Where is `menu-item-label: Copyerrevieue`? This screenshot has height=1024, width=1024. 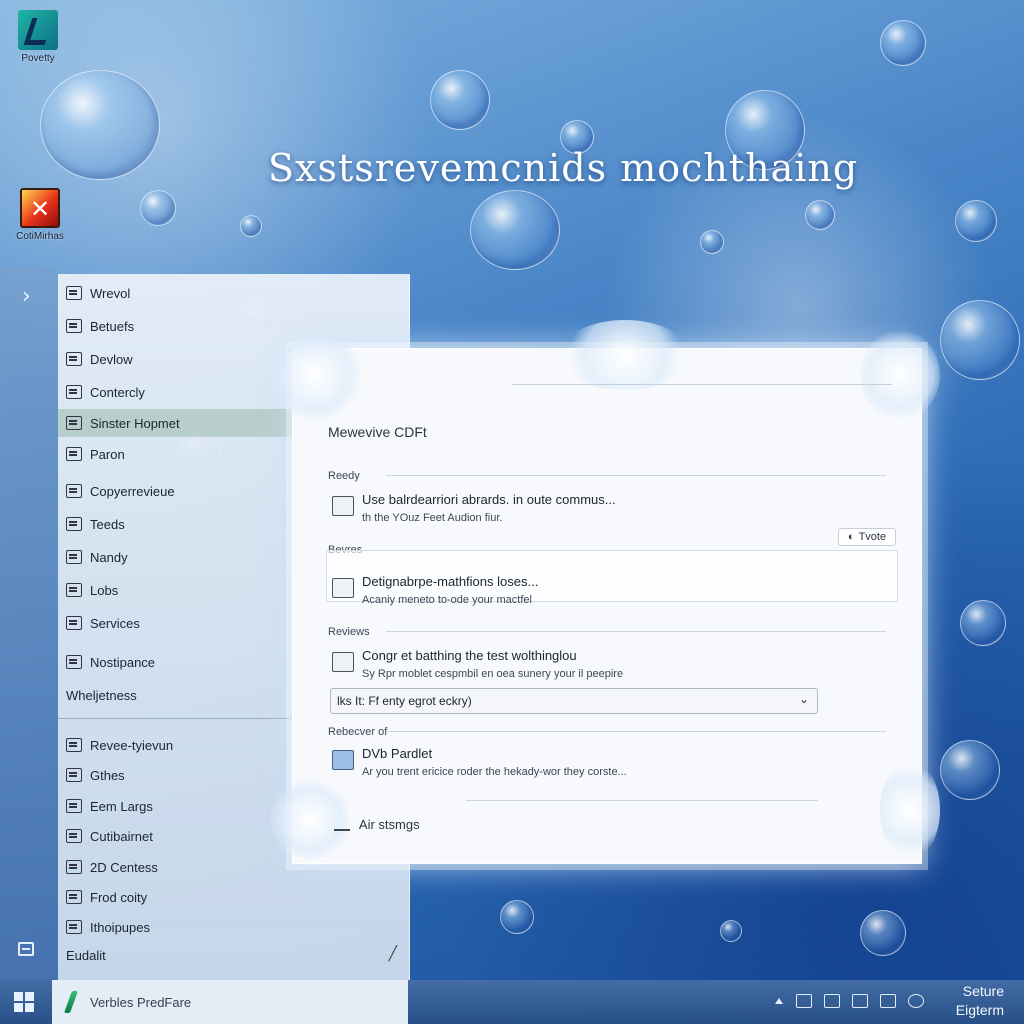 menu-item-label: Copyerrevieue is located at coordinates (132, 491).